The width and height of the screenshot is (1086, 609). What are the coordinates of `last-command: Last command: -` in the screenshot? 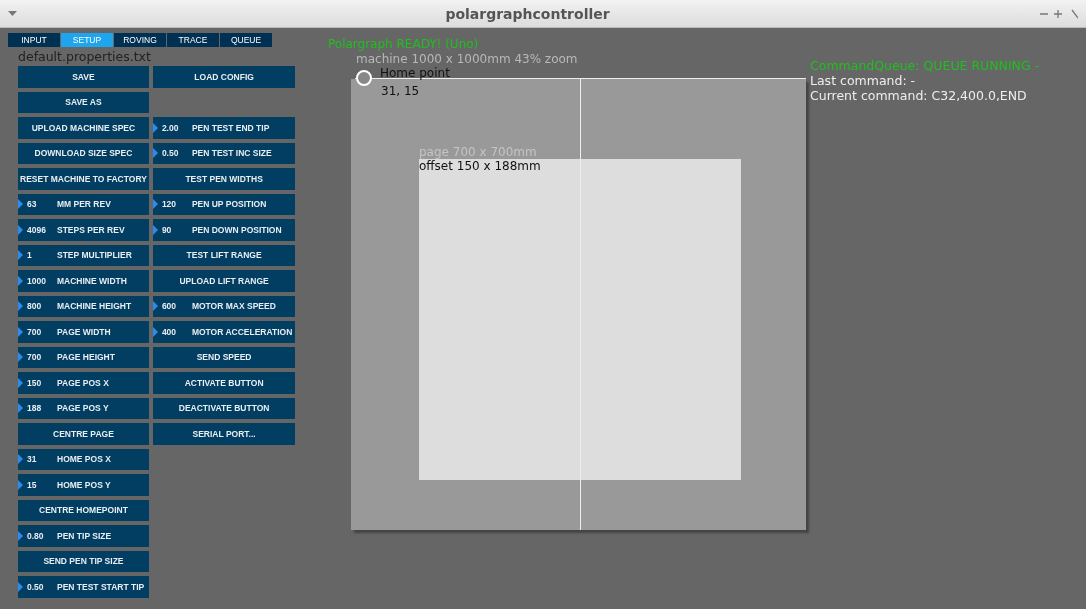 It's located at (863, 80).